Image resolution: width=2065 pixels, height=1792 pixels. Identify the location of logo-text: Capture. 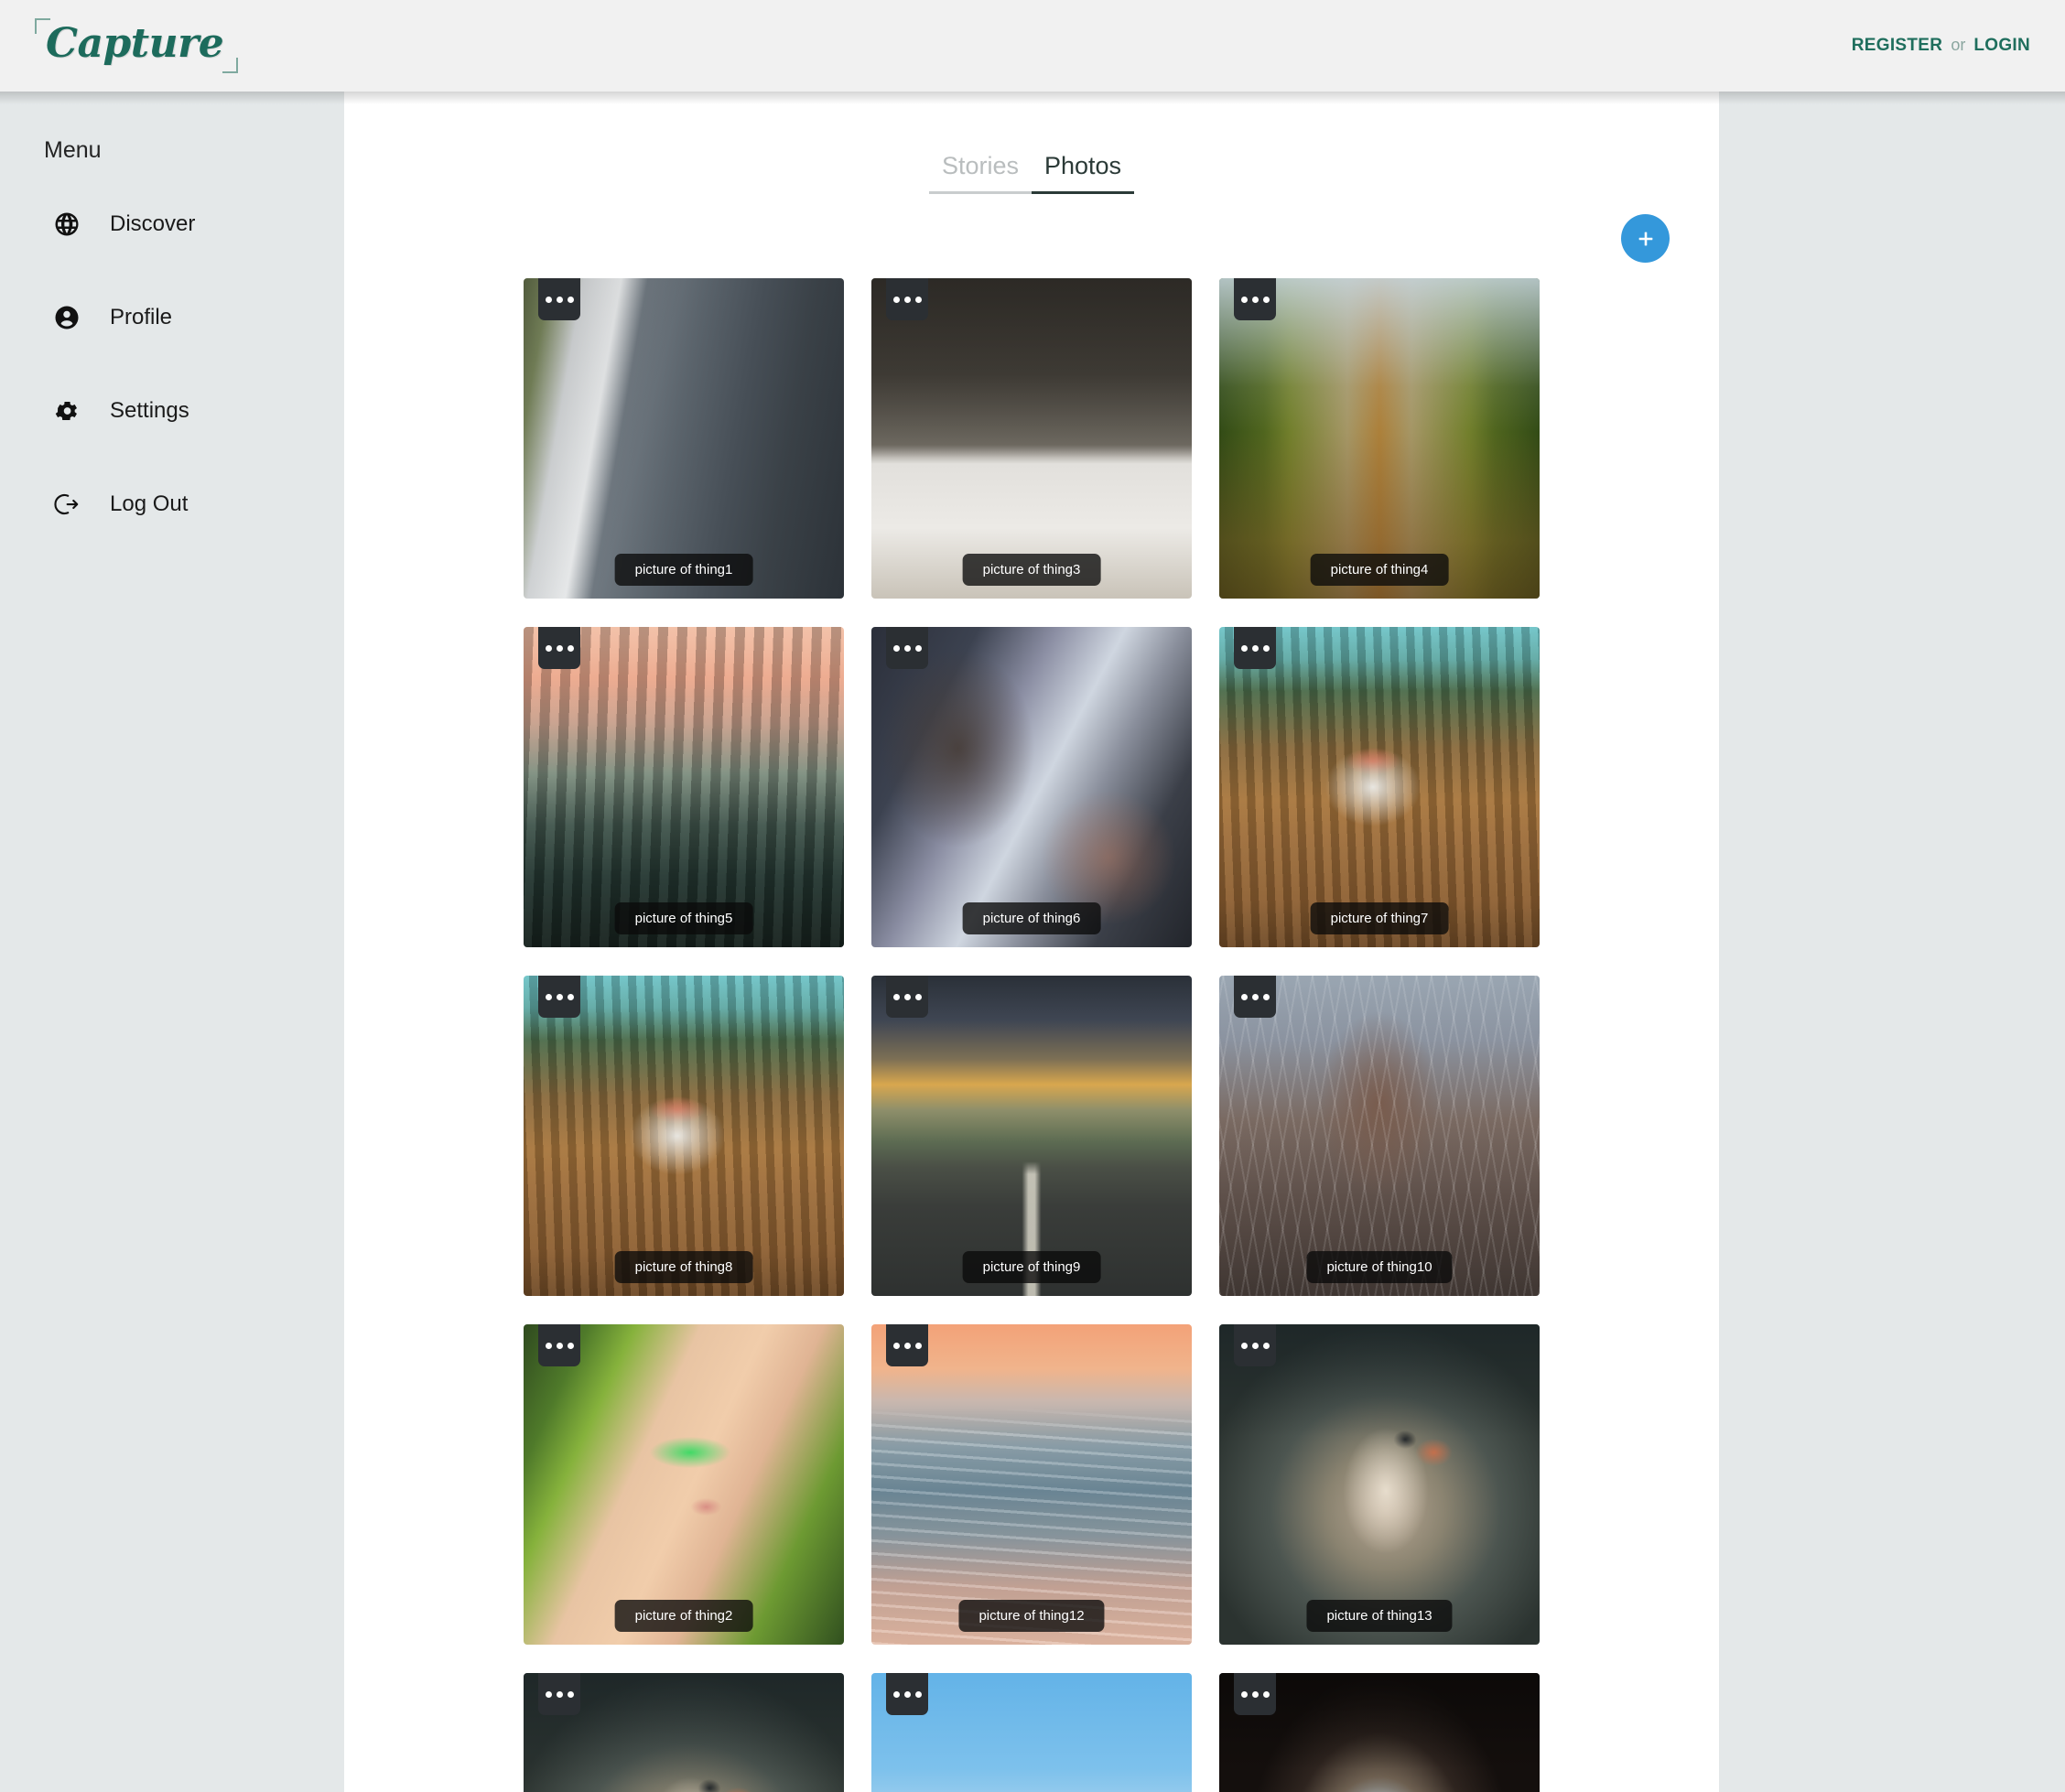
(135, 44).